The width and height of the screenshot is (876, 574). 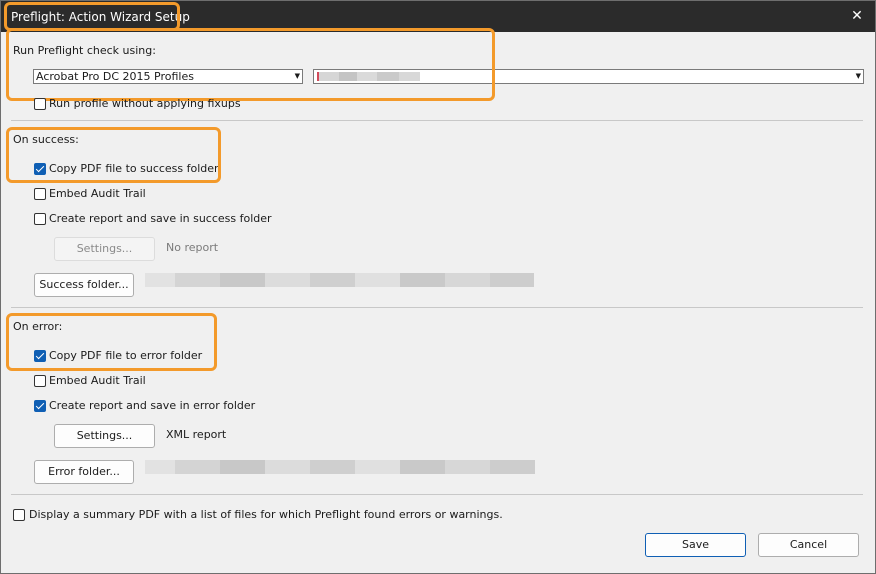 I want to click on audit-success-checkbox, so click(x=40, y=194).